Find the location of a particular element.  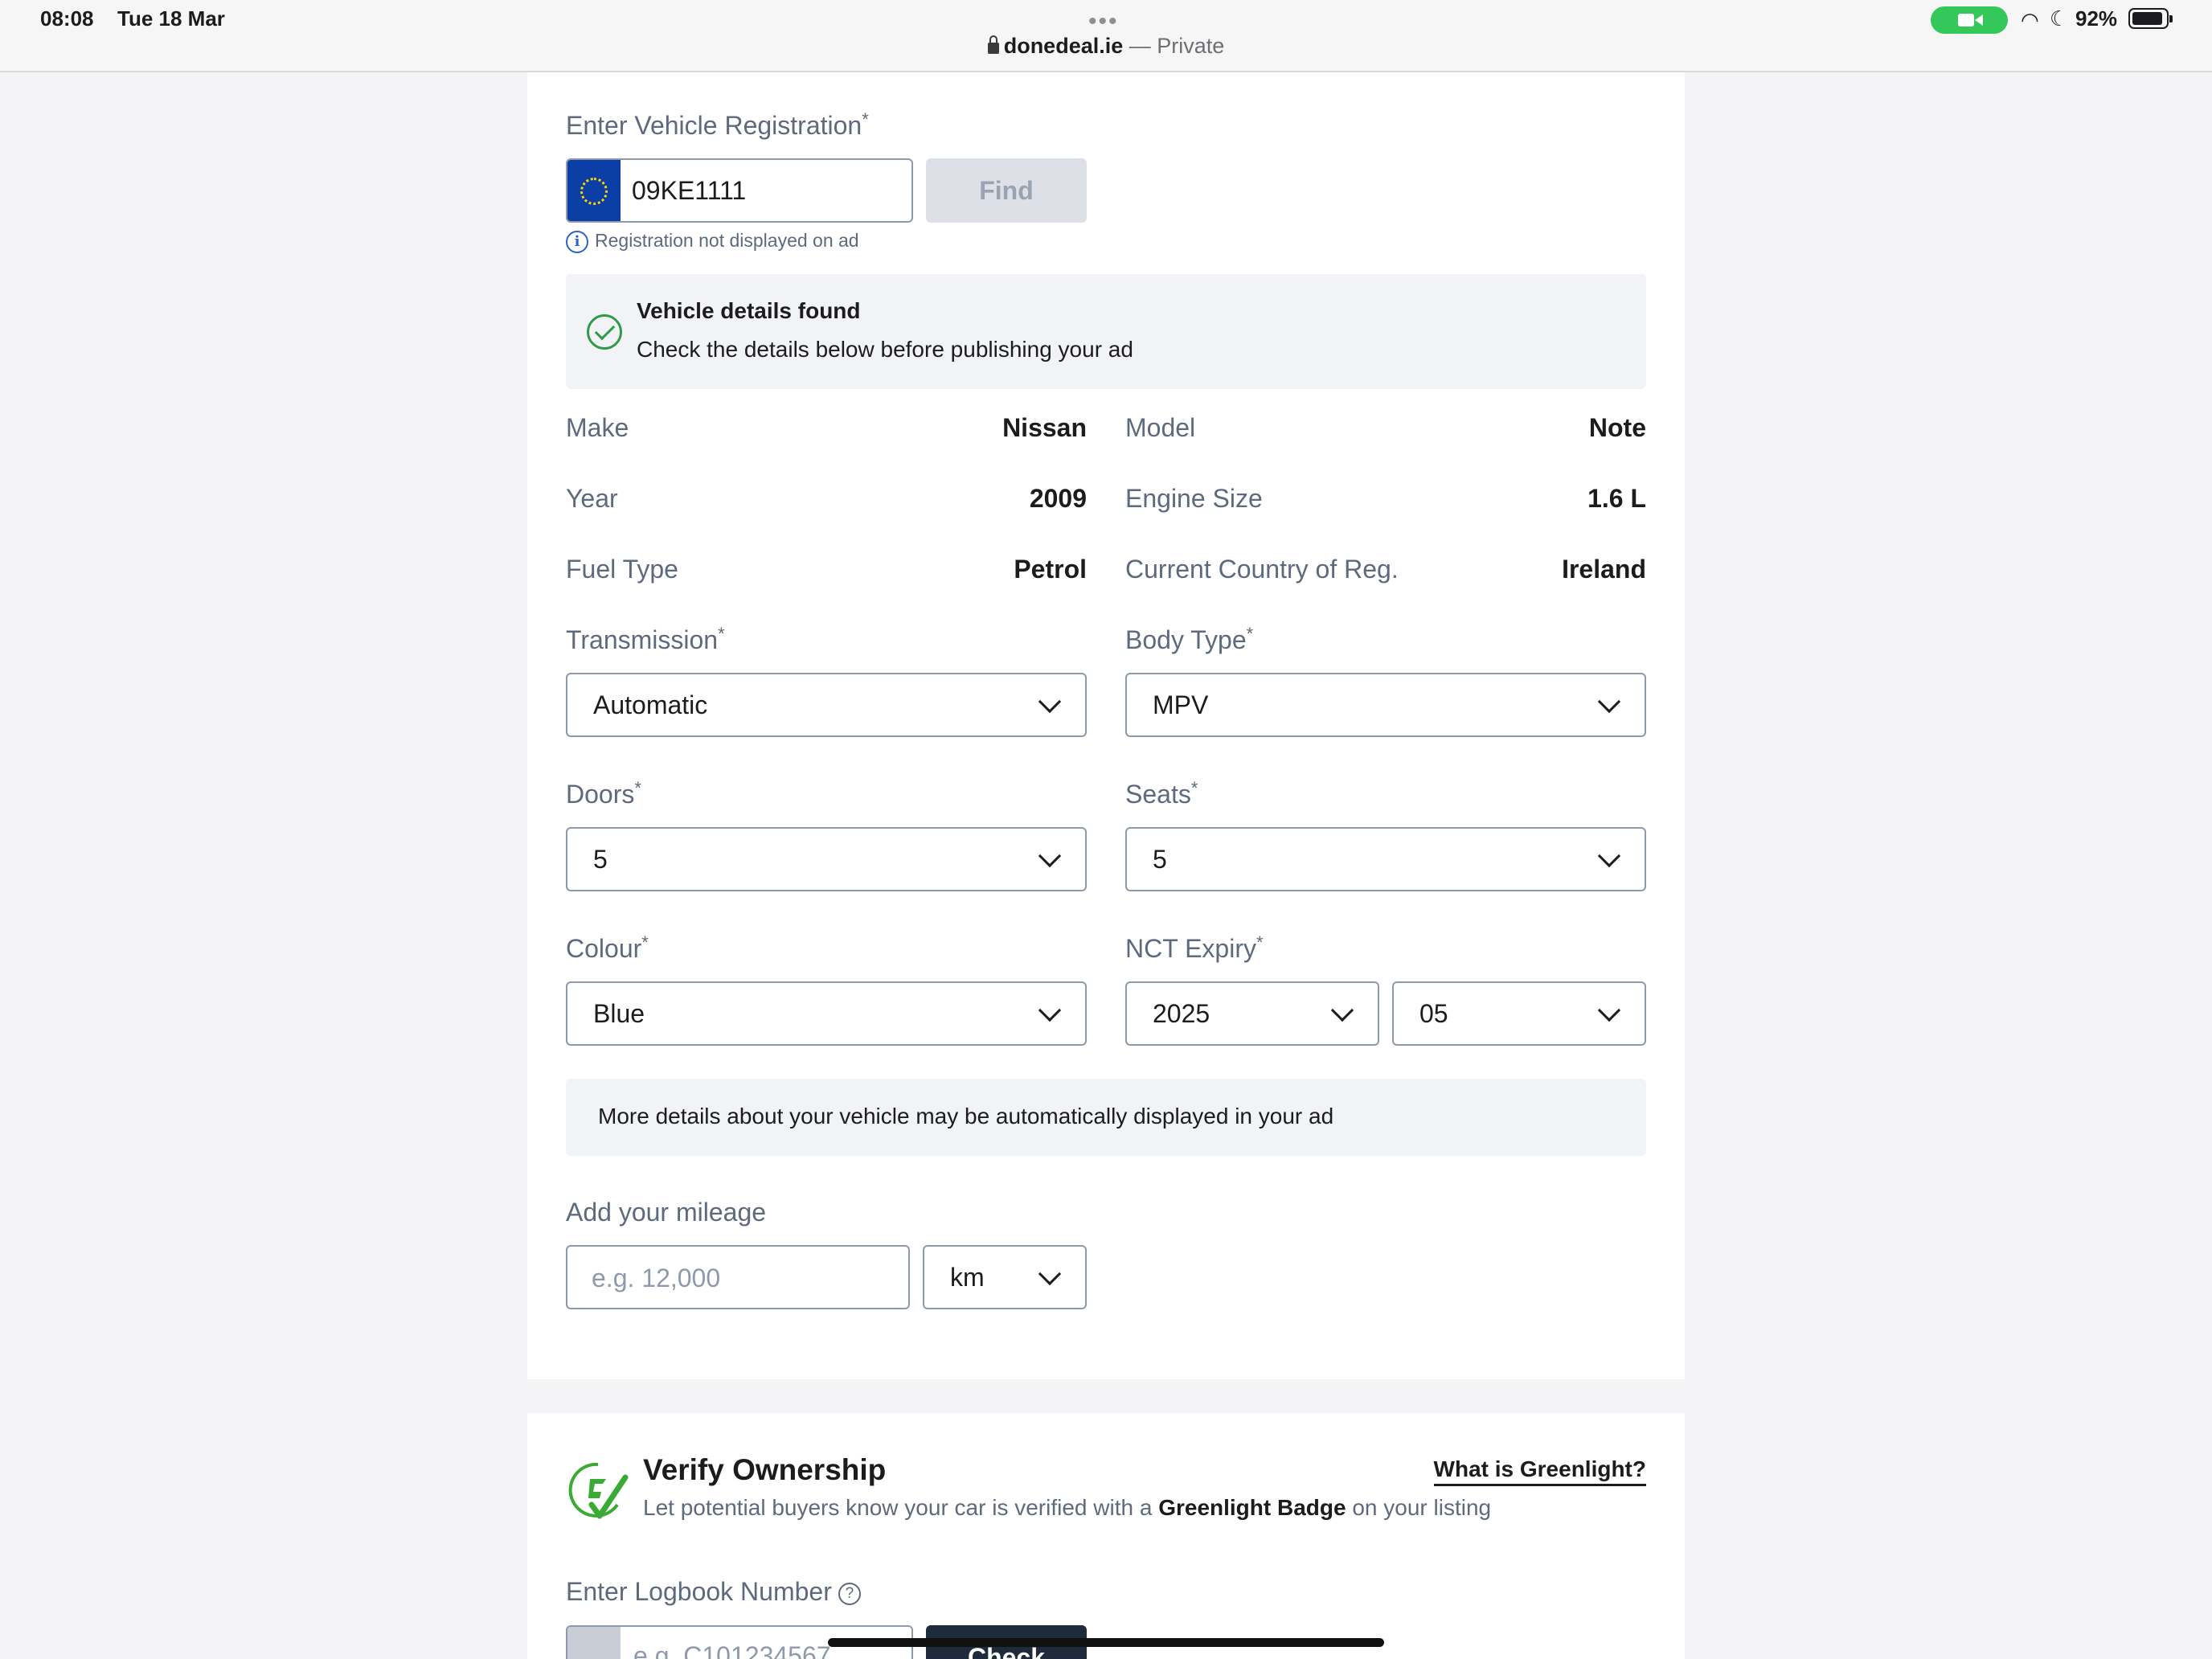

greenlight-logo-icon is located at coordinates (598, 1490).